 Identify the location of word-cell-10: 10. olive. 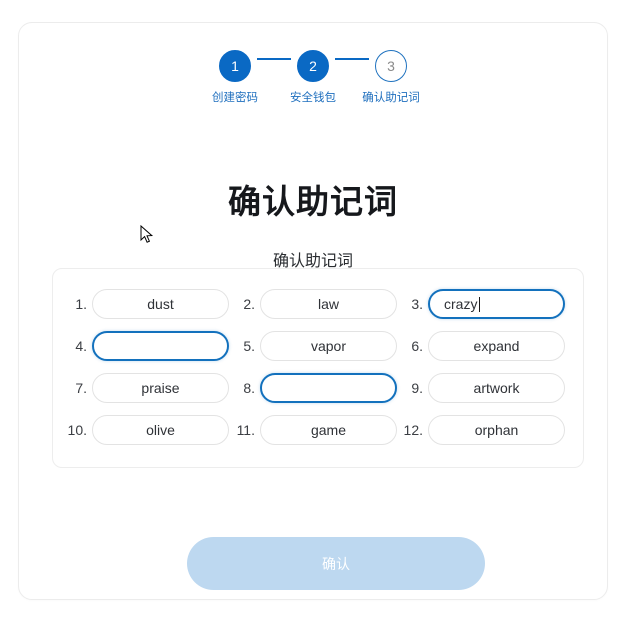
(145, 430).